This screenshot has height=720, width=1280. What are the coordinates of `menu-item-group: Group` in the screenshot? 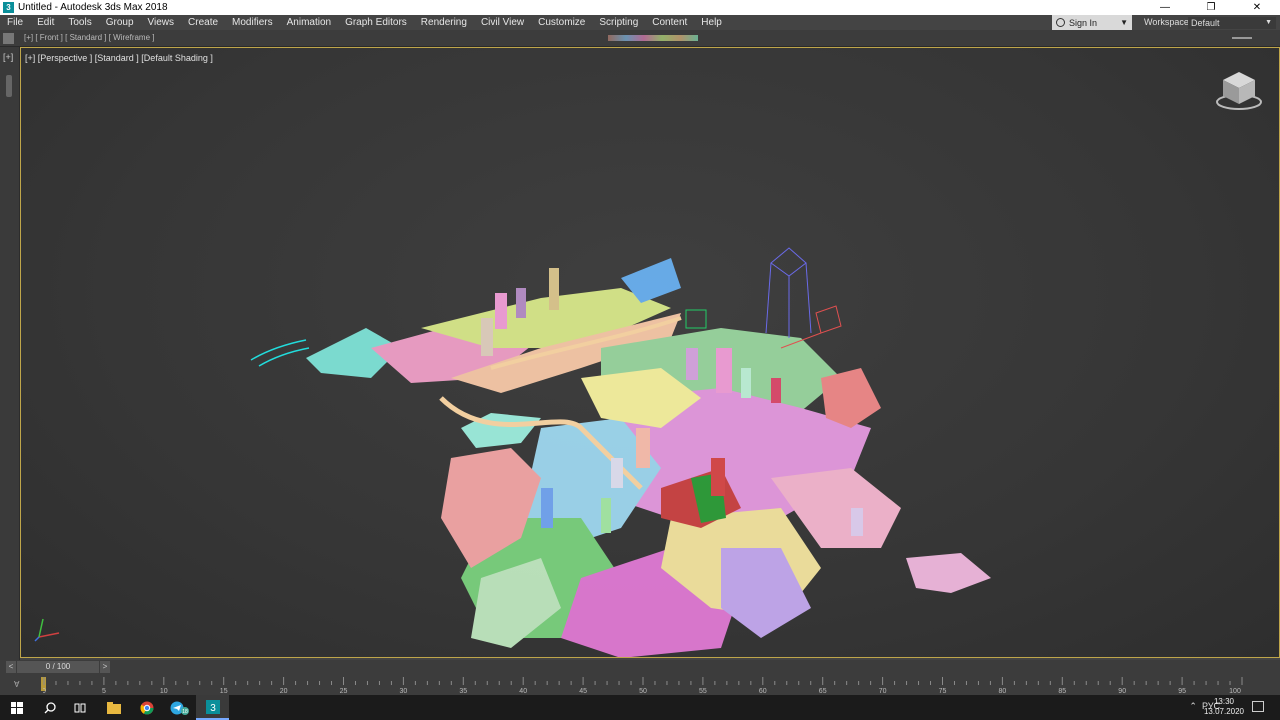 It's located at (120, 22).